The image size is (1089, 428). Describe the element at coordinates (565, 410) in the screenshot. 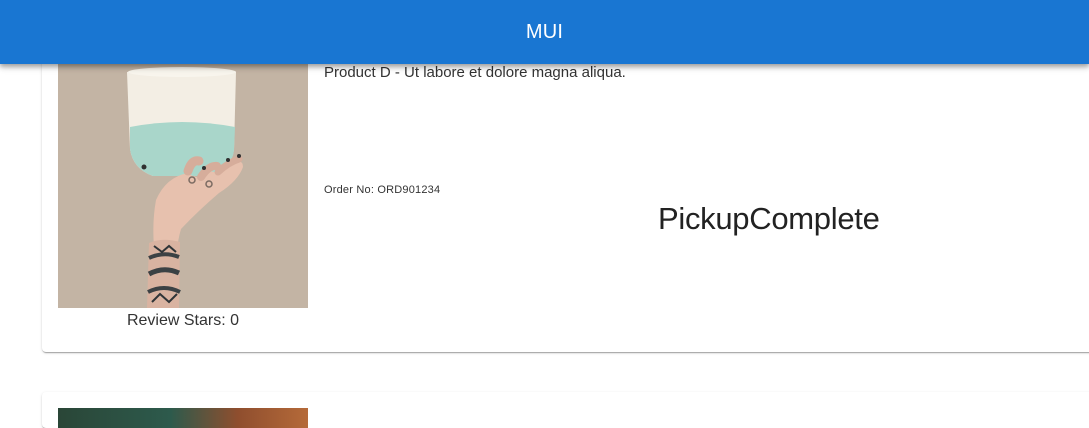

I see `product-card` at that location.